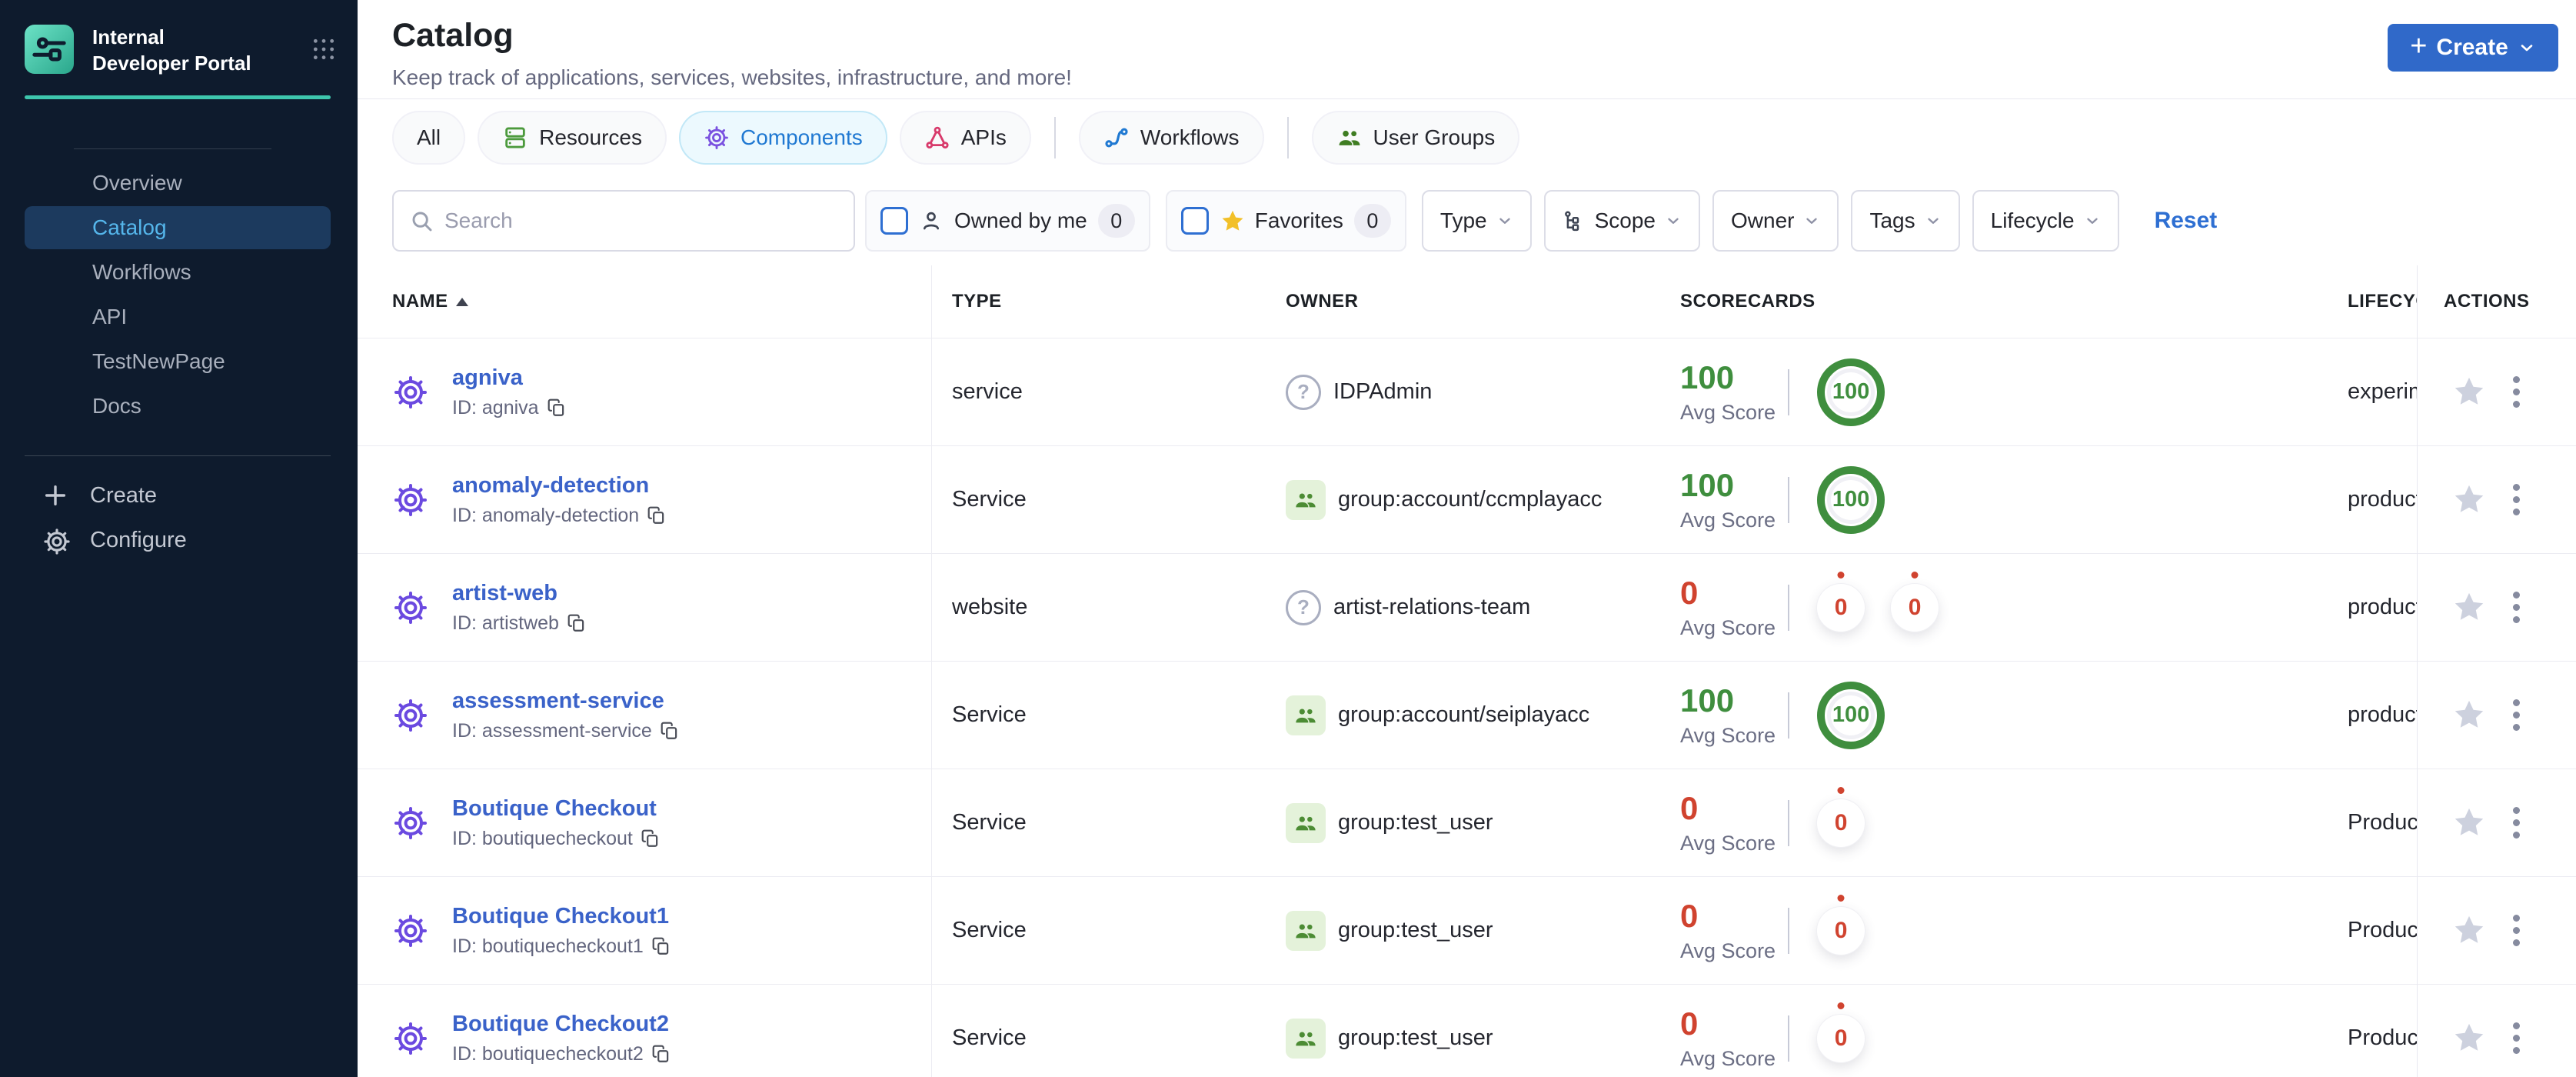 This screenshot has width=2576, height=1077. What do you see at coordinates (179, 183) in the screenshot?
I see `sidebar-item-overview: Overview` at bounding box center [179, 183].